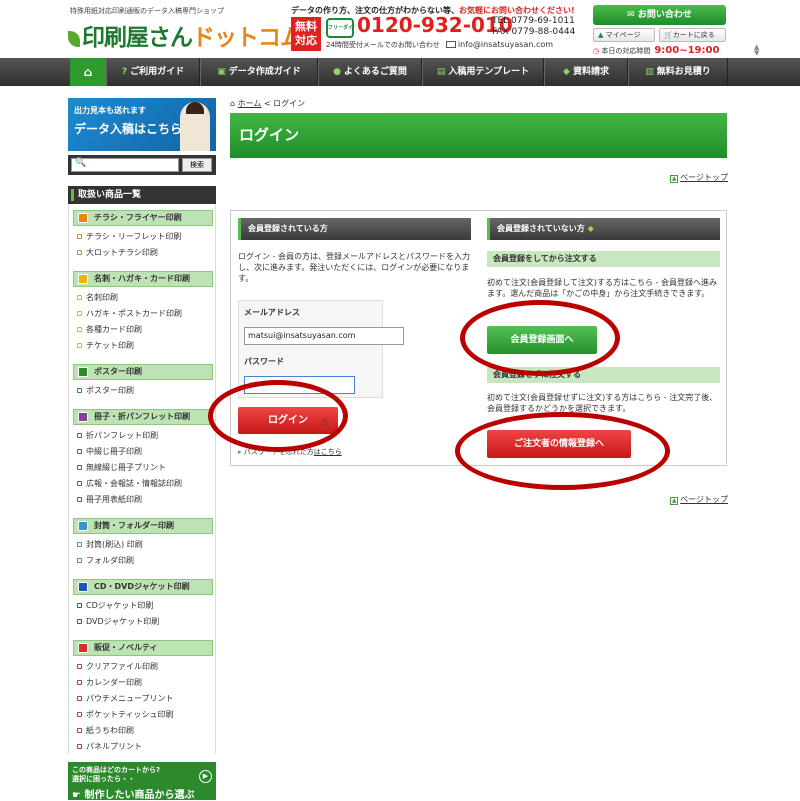 The image size is (800, 801). I want to click on search-input, so click(125, 165).